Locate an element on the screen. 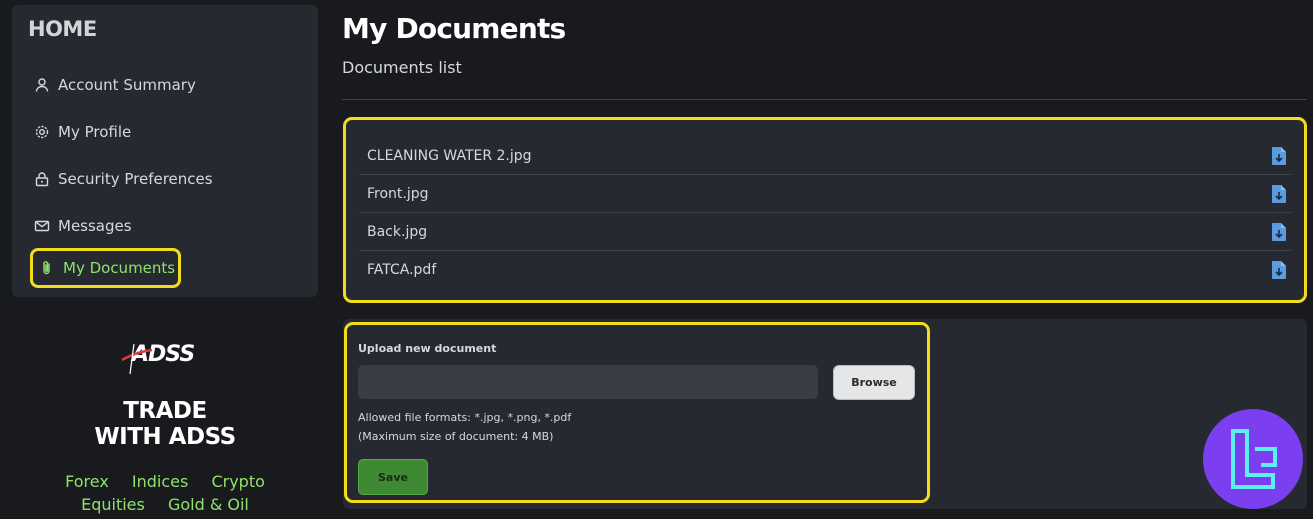 The width and height of the screenshot is (1313, 519). logo-swoosh-icon is located at coordinates (137, 359).